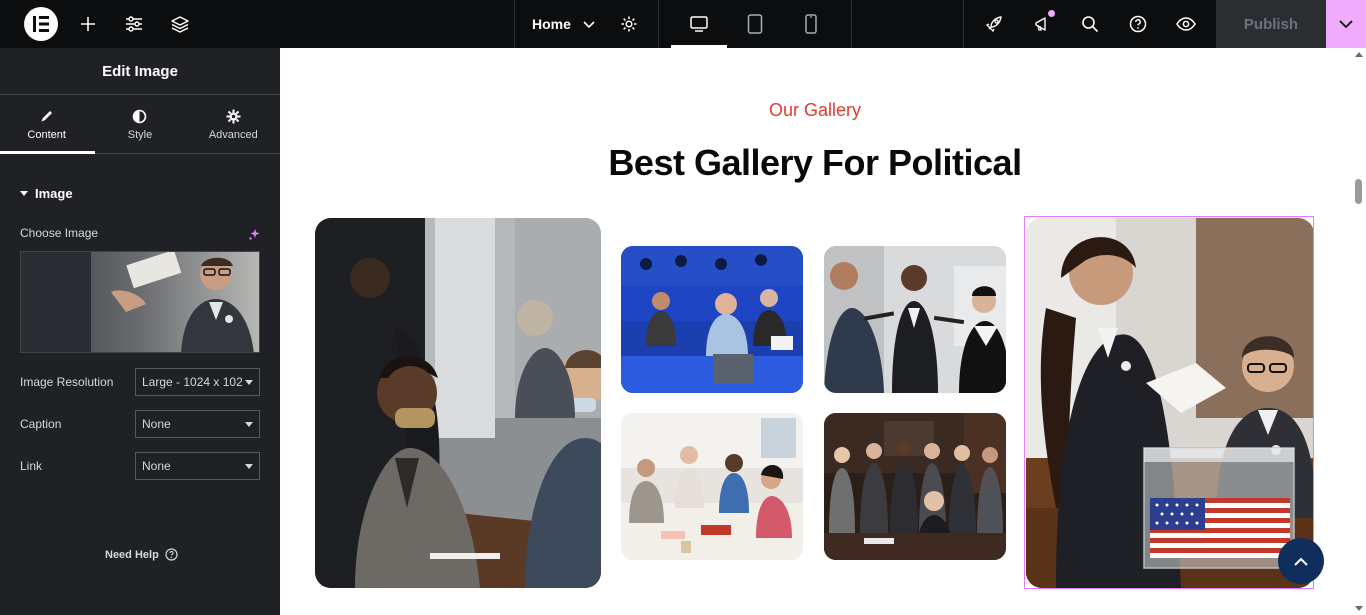  I want to click on panel-tabs: Content Style Advanced, so click(140, 124).